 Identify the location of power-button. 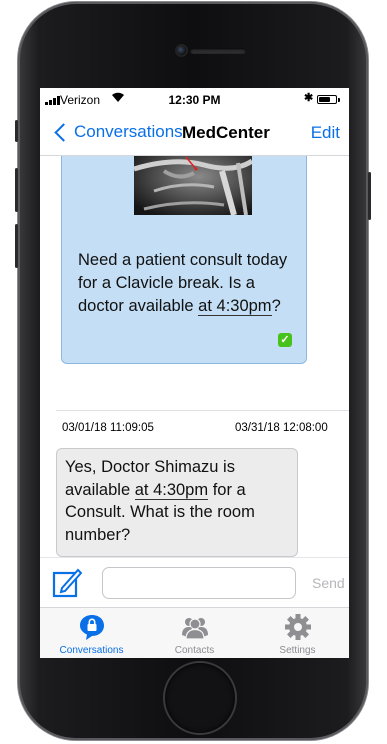
(369, 196).